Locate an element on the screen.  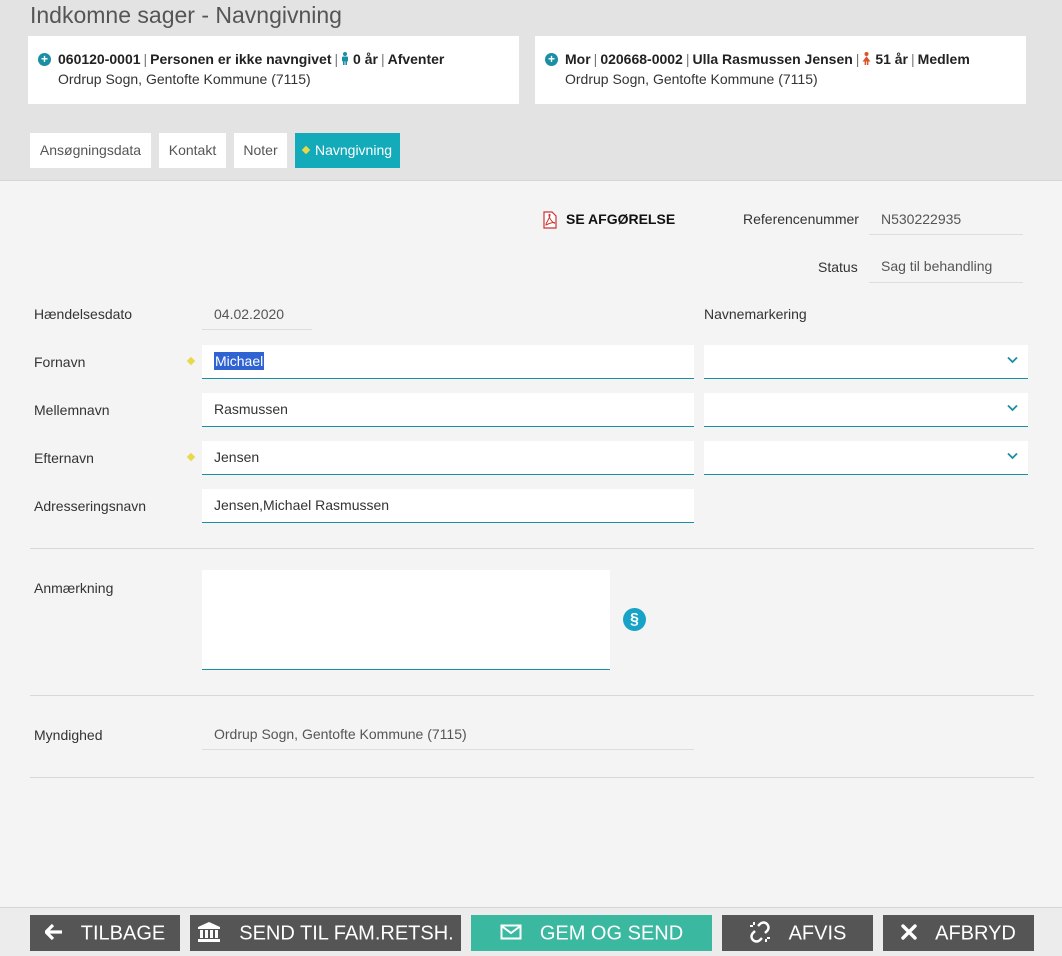
send-fam-button: SEND TIL FAM.RETSH. is located at coordinates (325, 933).